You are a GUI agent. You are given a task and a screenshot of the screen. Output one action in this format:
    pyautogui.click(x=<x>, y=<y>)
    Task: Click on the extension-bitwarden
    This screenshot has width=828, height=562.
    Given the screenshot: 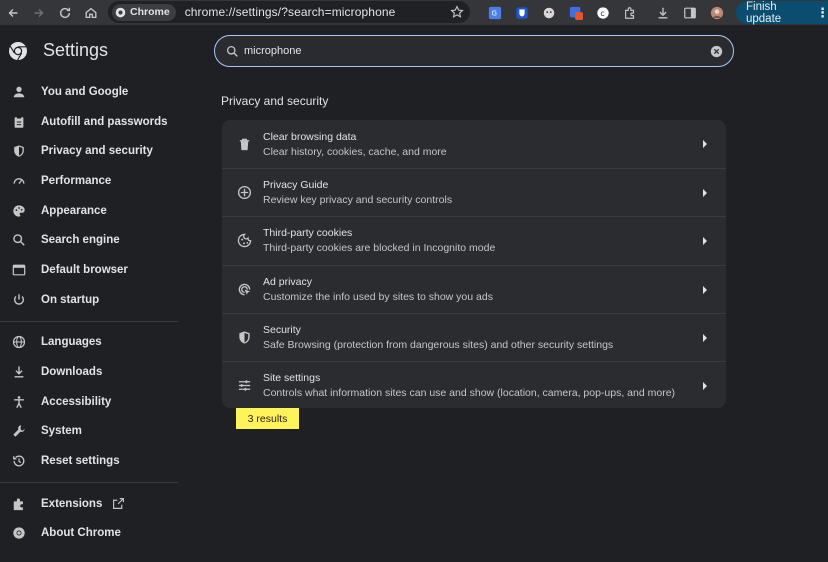 What is the action you would take?
    pyautogui.click(x=522, y=13)
    